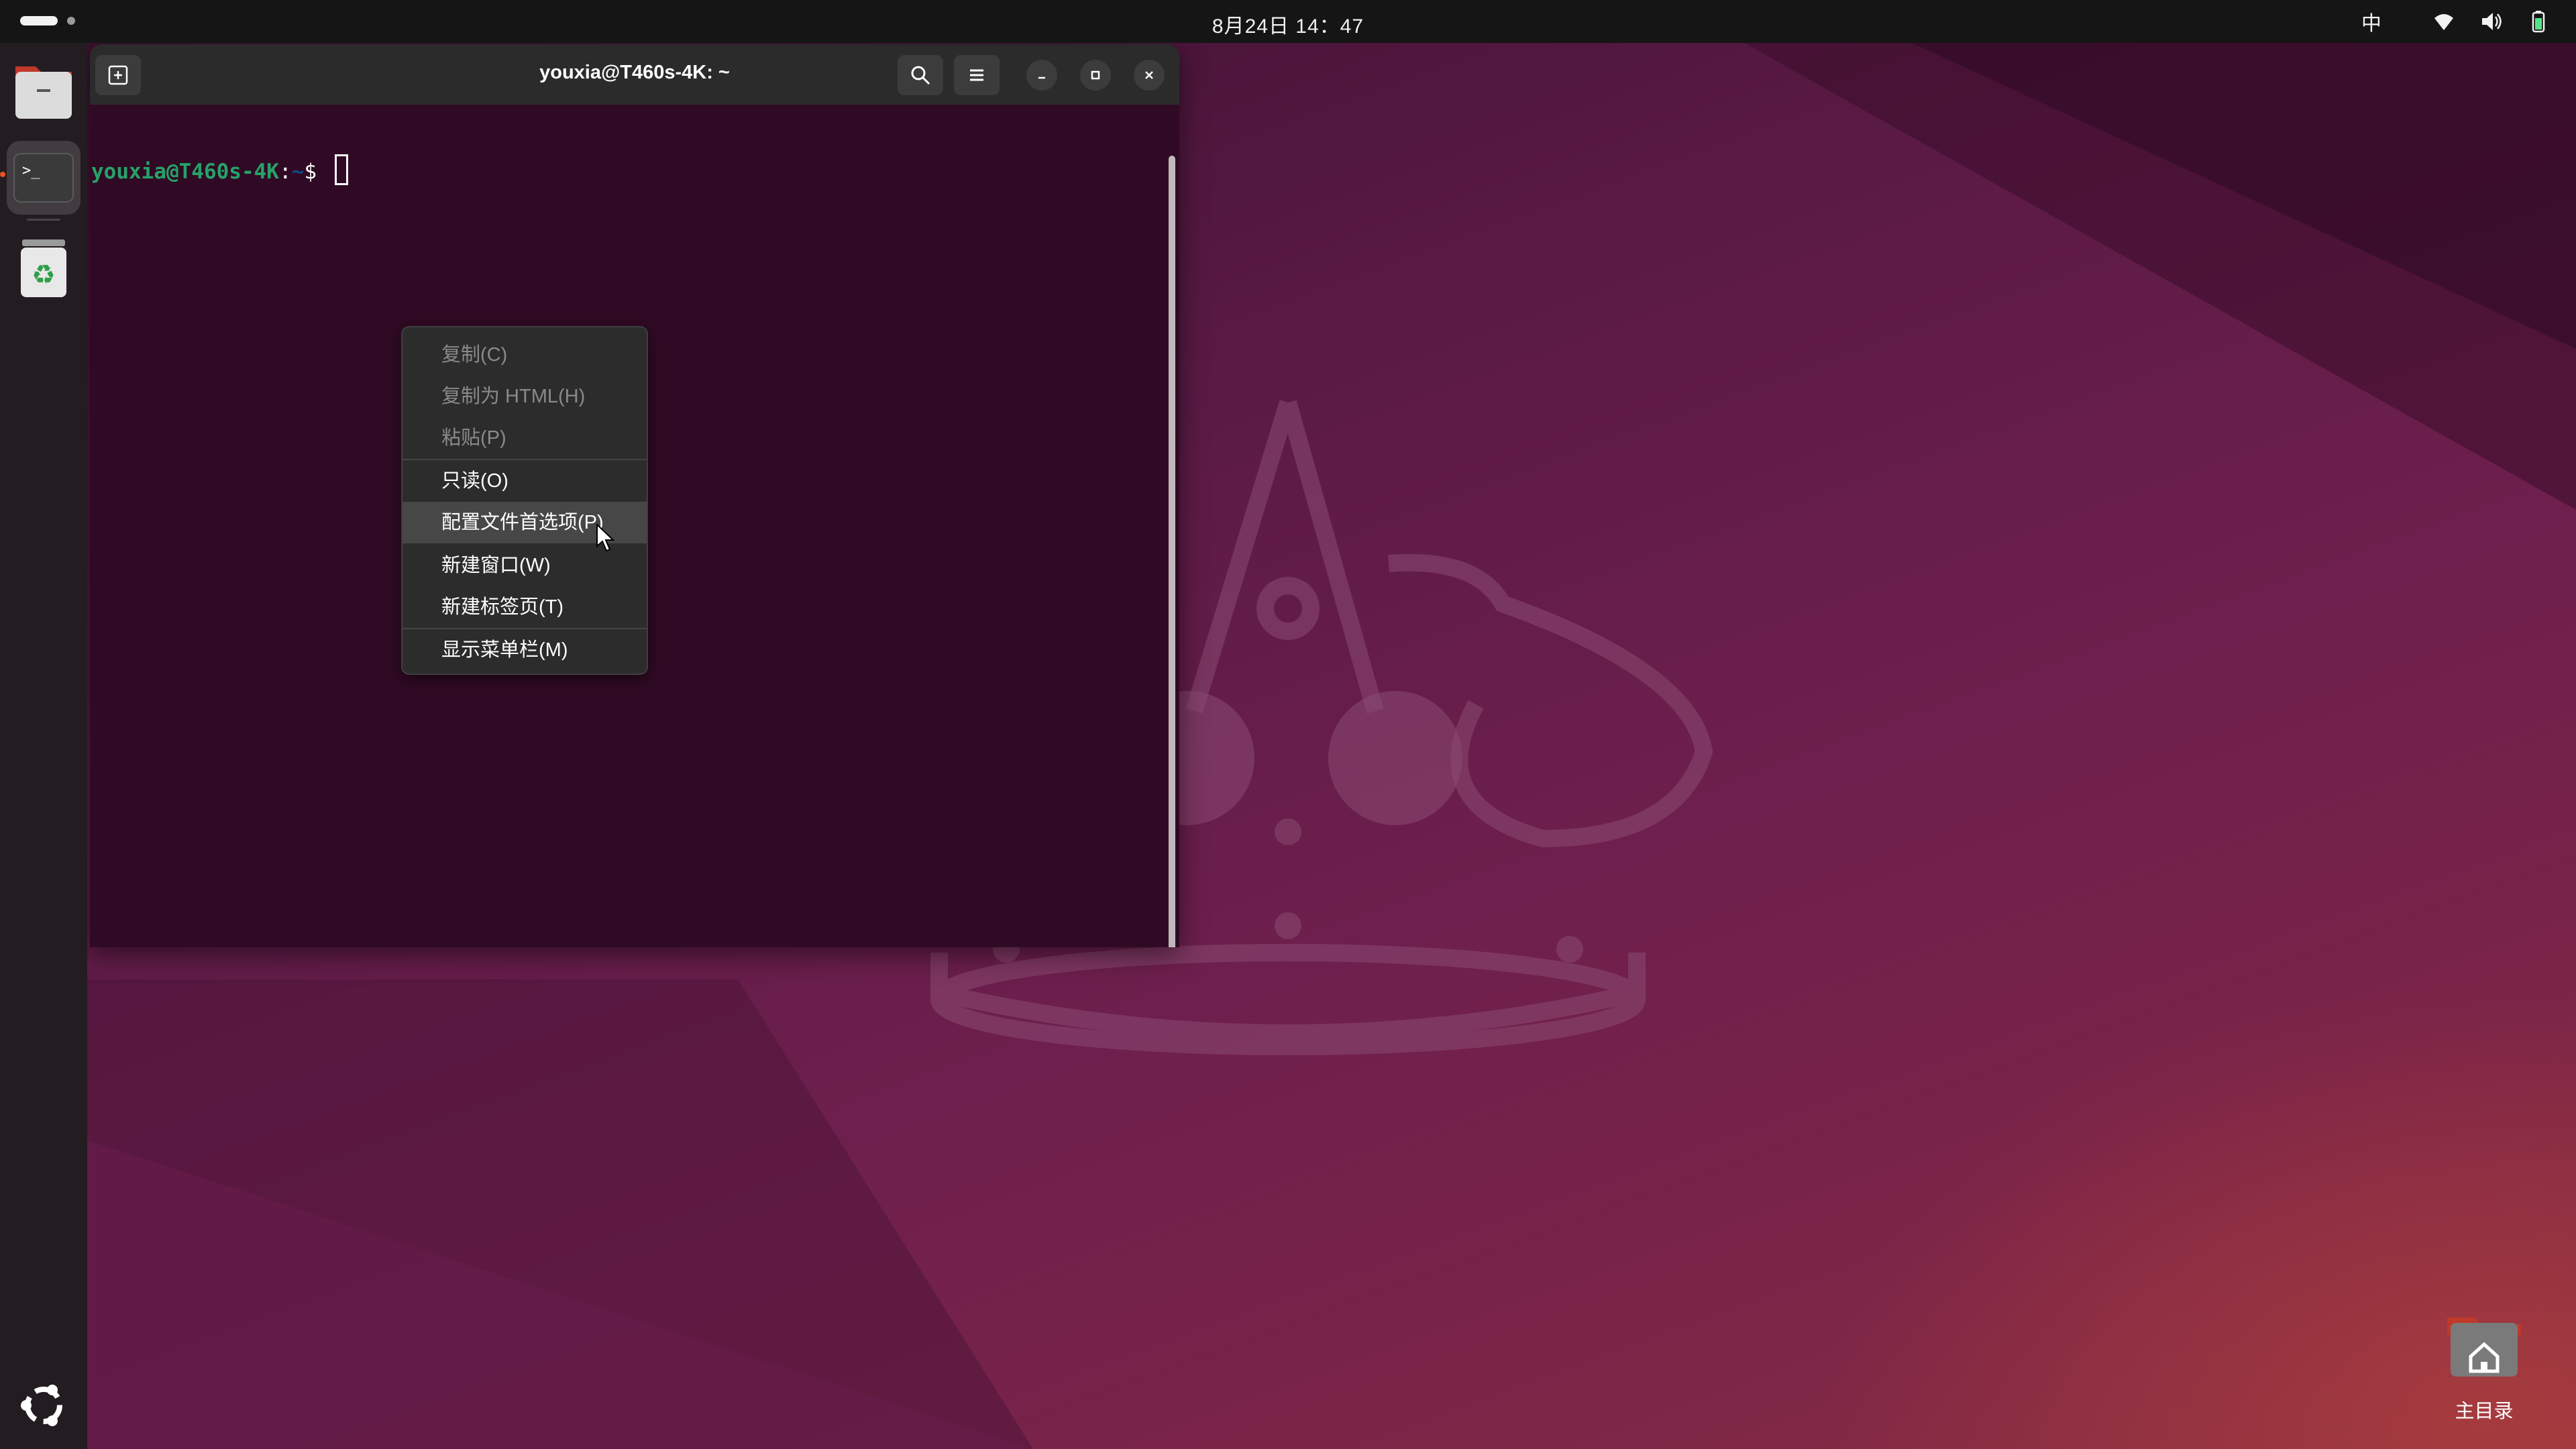 The width and height of the screenshot is (2576, 1449). I want to click on prompt-path: ~, so click(298, 172).